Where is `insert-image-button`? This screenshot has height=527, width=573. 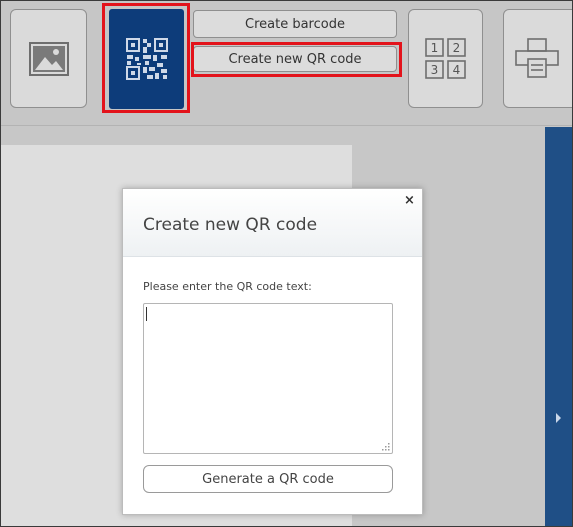
insert-image-button is located at coordinates (48, 58).